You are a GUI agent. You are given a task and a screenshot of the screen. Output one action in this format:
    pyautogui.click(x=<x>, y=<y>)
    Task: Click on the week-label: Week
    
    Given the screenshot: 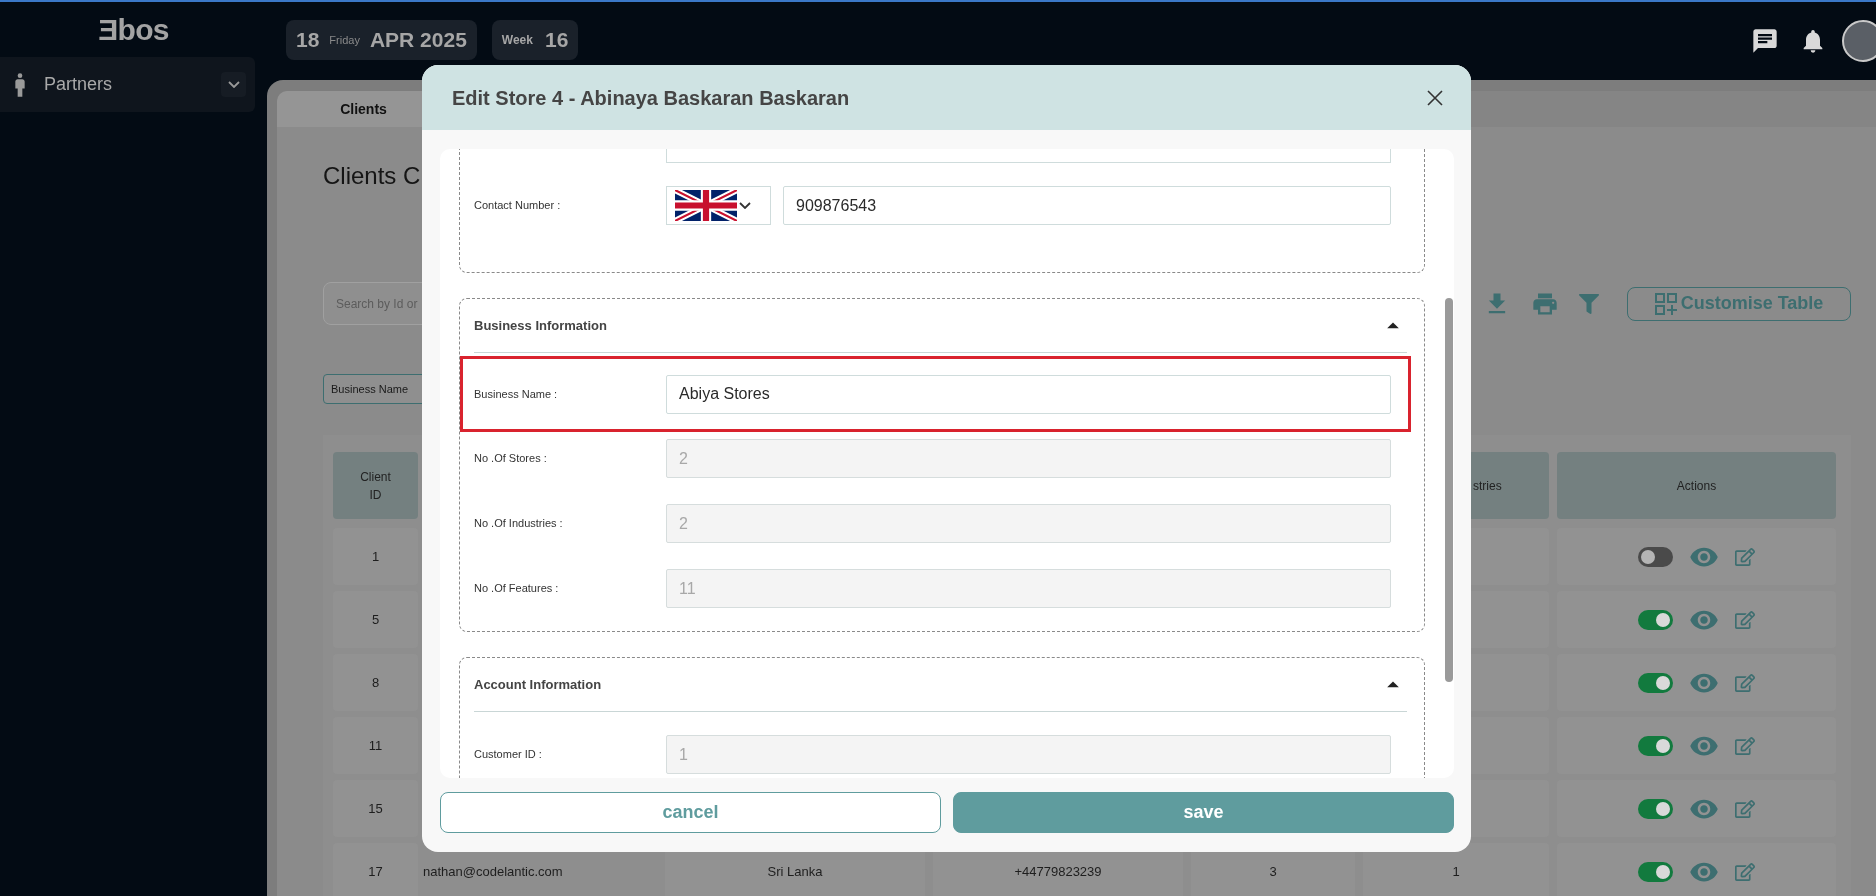 What is the action you would take?
    pyautogui.click(x=517, y=40)
    